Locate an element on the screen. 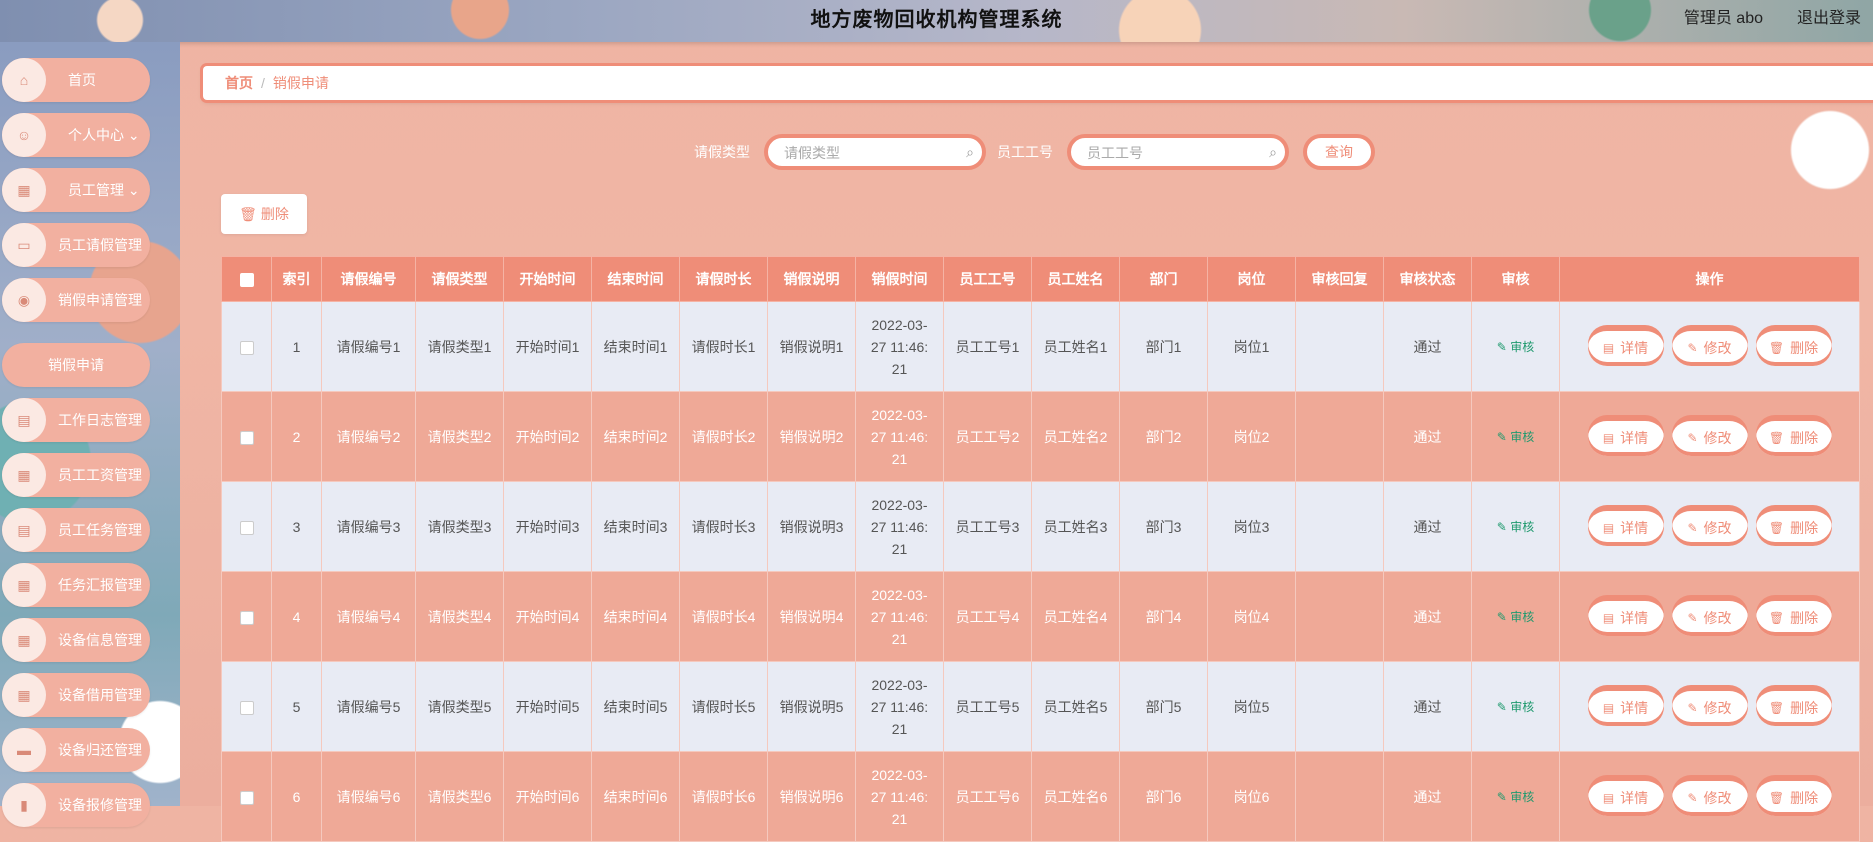  sidebar-subitem-cancel-leave-apply: 销假申请 is located at coordinates (76, 365).